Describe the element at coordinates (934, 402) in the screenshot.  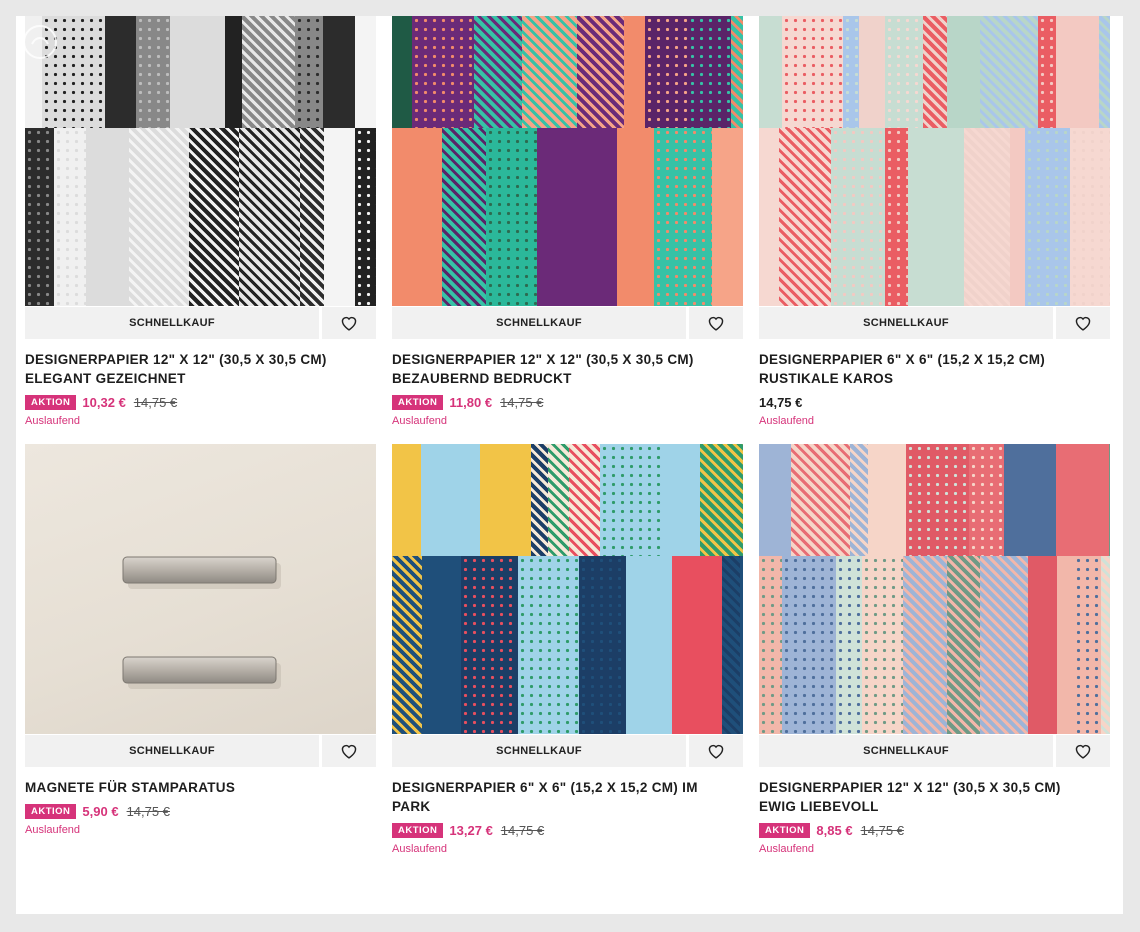
I see `price-row: 14,75 €` at that location.